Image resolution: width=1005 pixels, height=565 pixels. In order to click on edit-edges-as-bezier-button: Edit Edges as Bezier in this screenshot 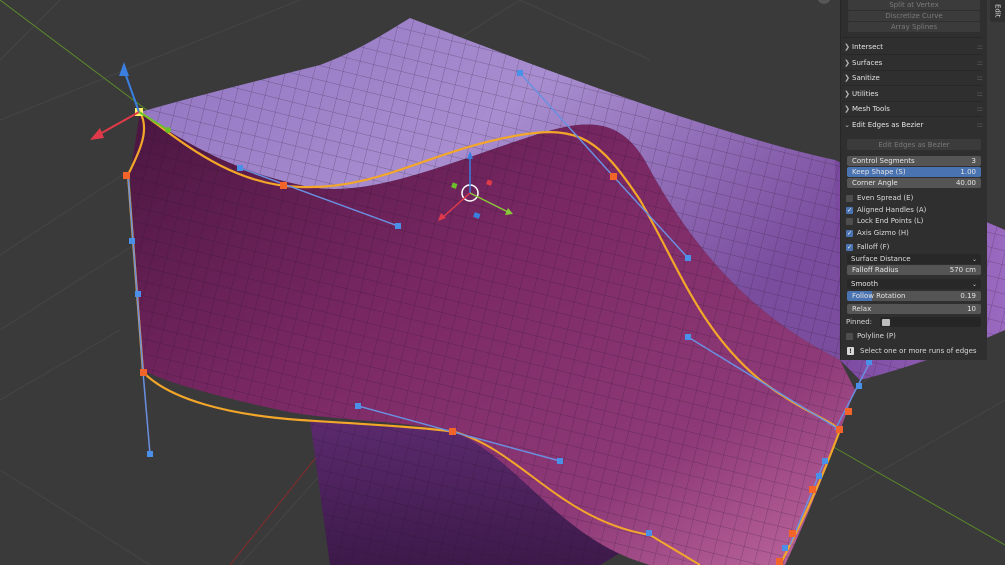, I will do `click(914, 144)`.